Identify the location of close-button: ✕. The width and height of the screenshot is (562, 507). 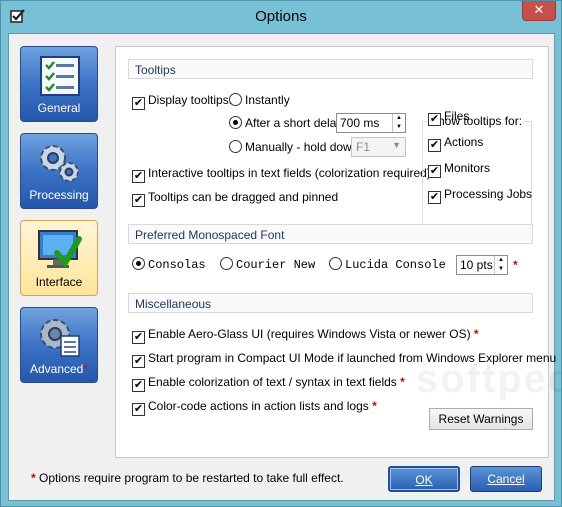
(539, 11).